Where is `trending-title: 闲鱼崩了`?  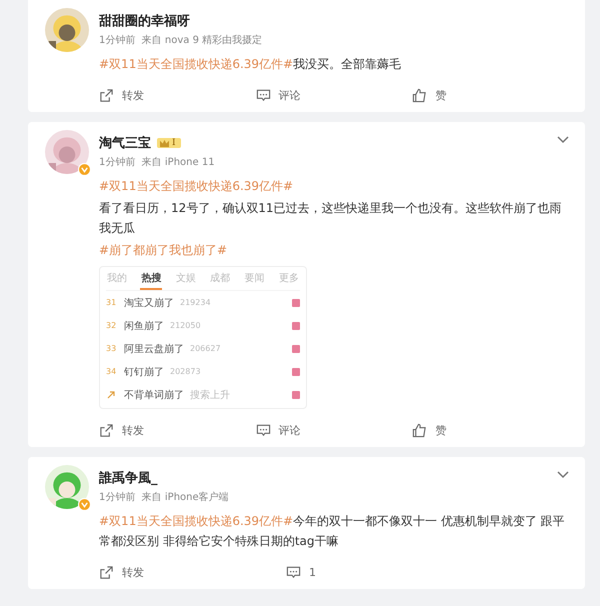
trending-title: 闲鱼崩了 is located at coordinates (144, 325).